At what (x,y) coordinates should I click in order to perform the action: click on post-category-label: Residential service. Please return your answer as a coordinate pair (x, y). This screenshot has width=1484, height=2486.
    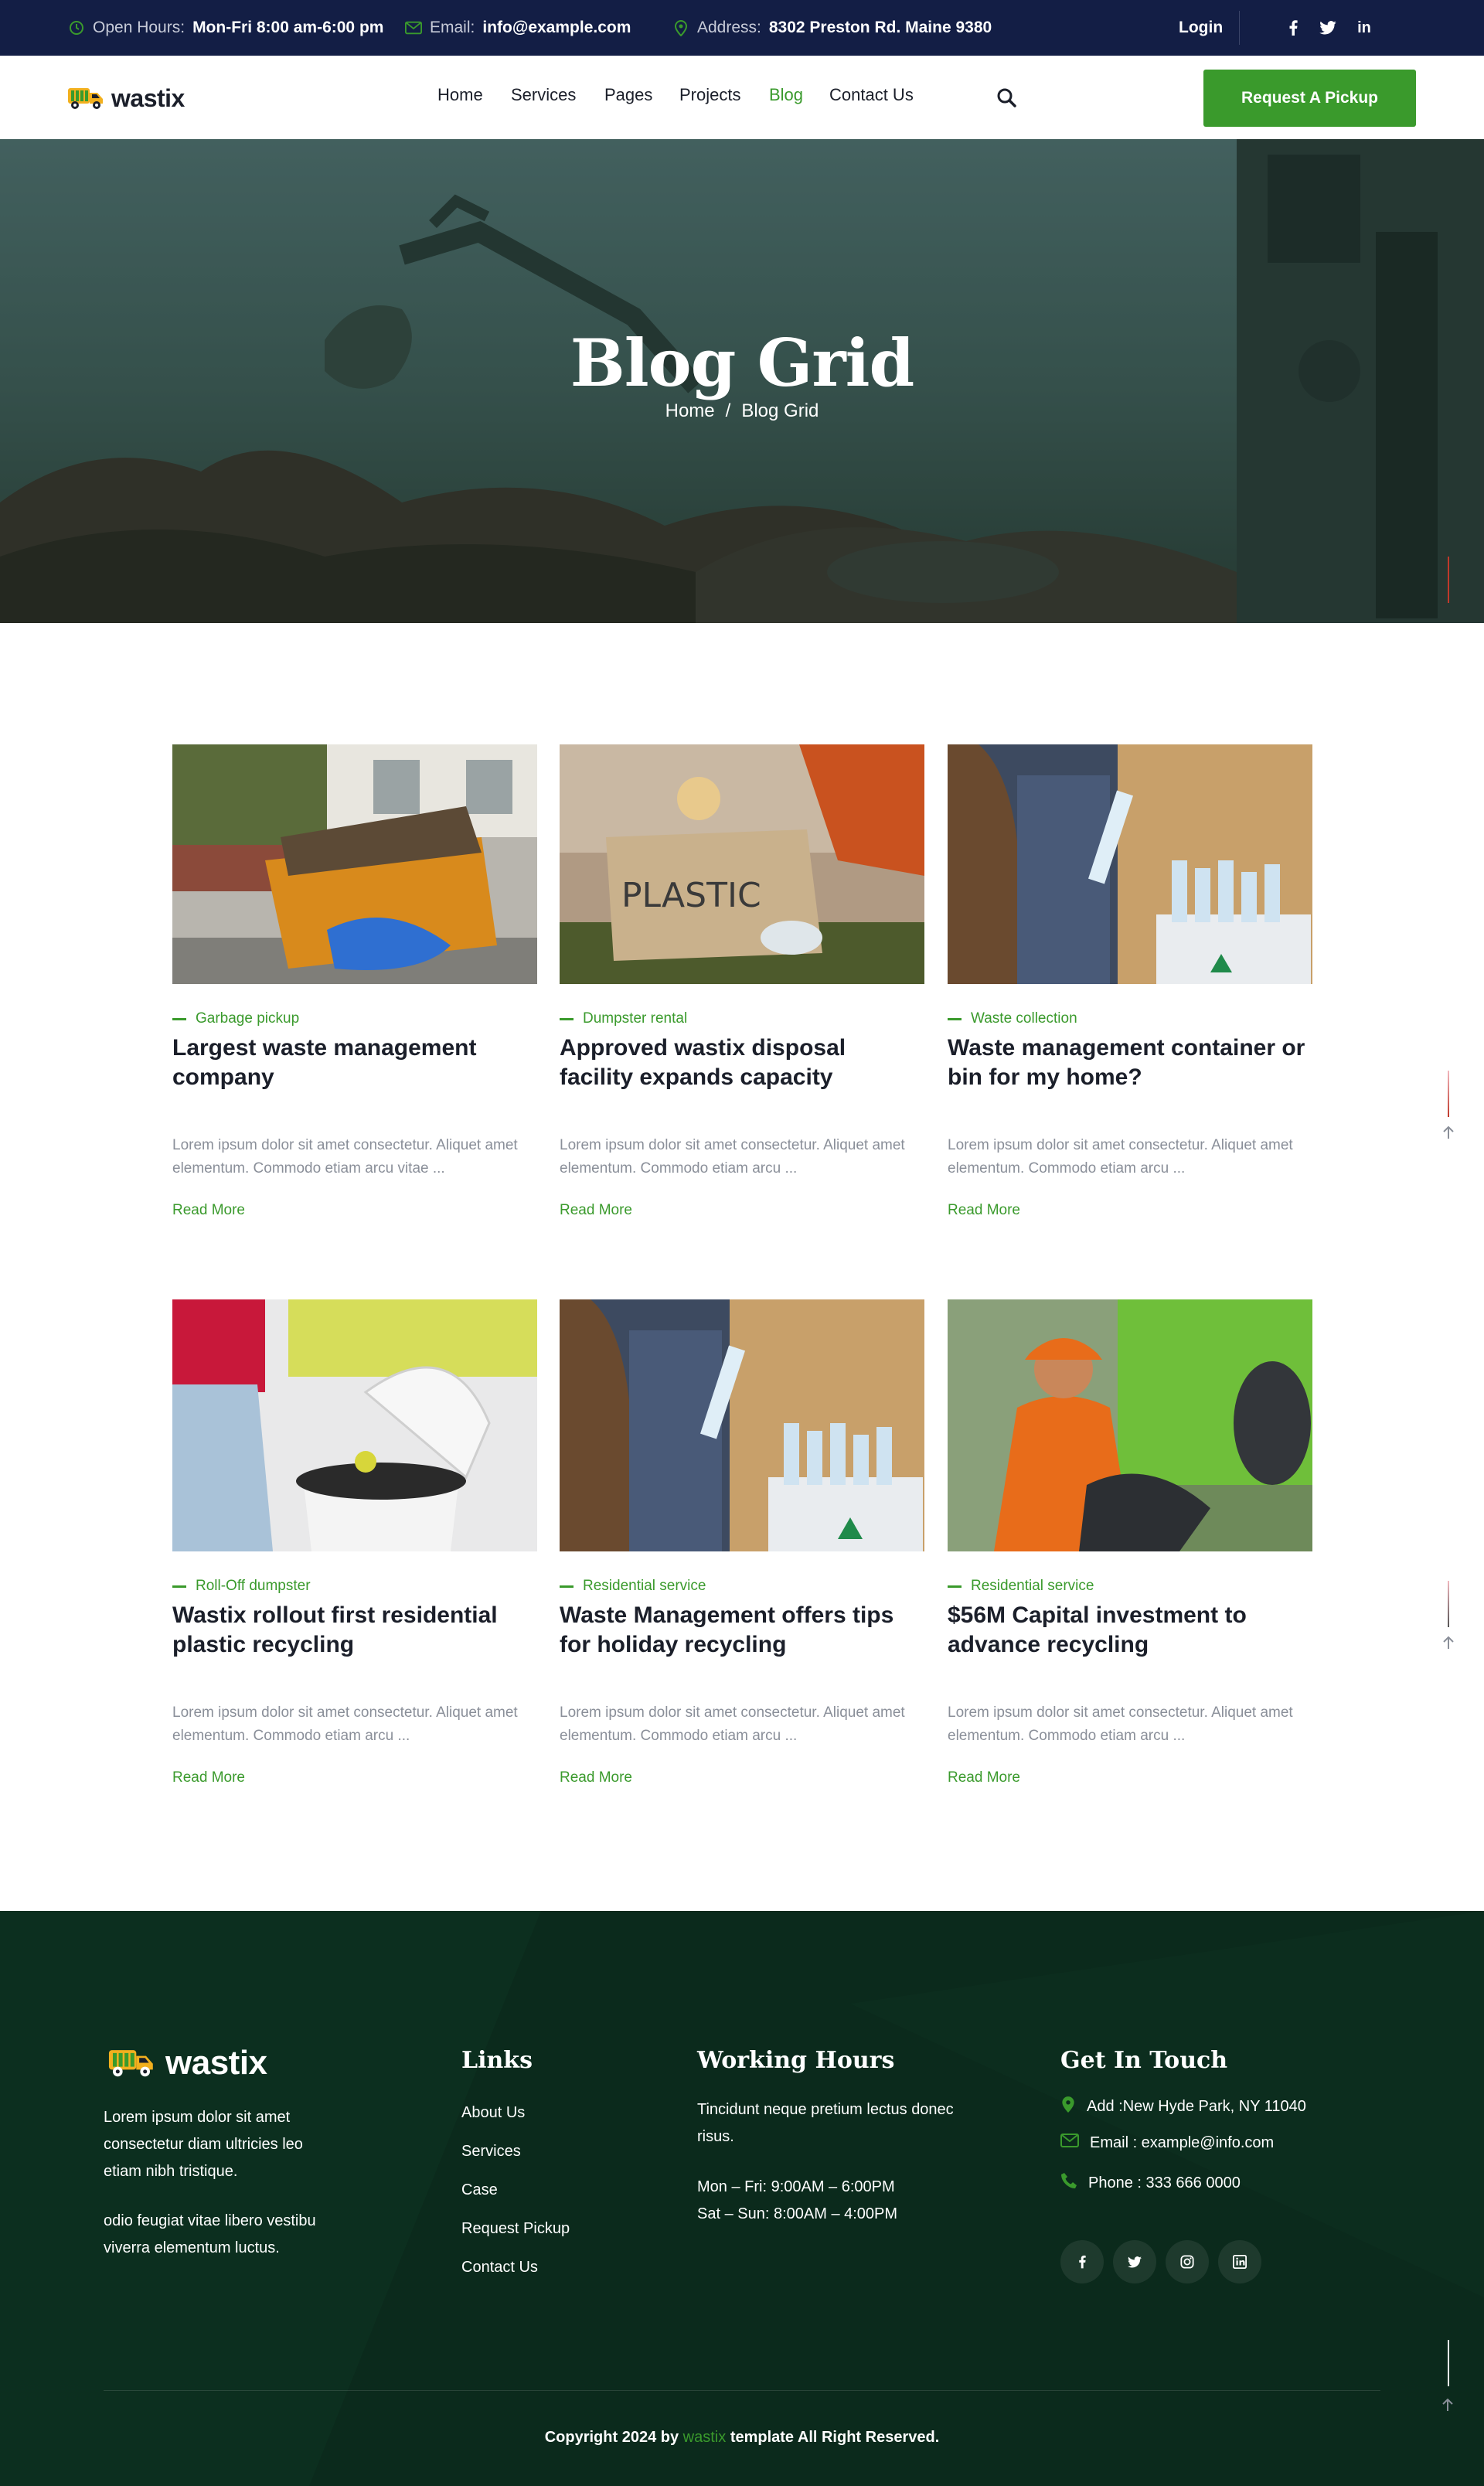
    Looking at the image, I should click on (644, 1586).